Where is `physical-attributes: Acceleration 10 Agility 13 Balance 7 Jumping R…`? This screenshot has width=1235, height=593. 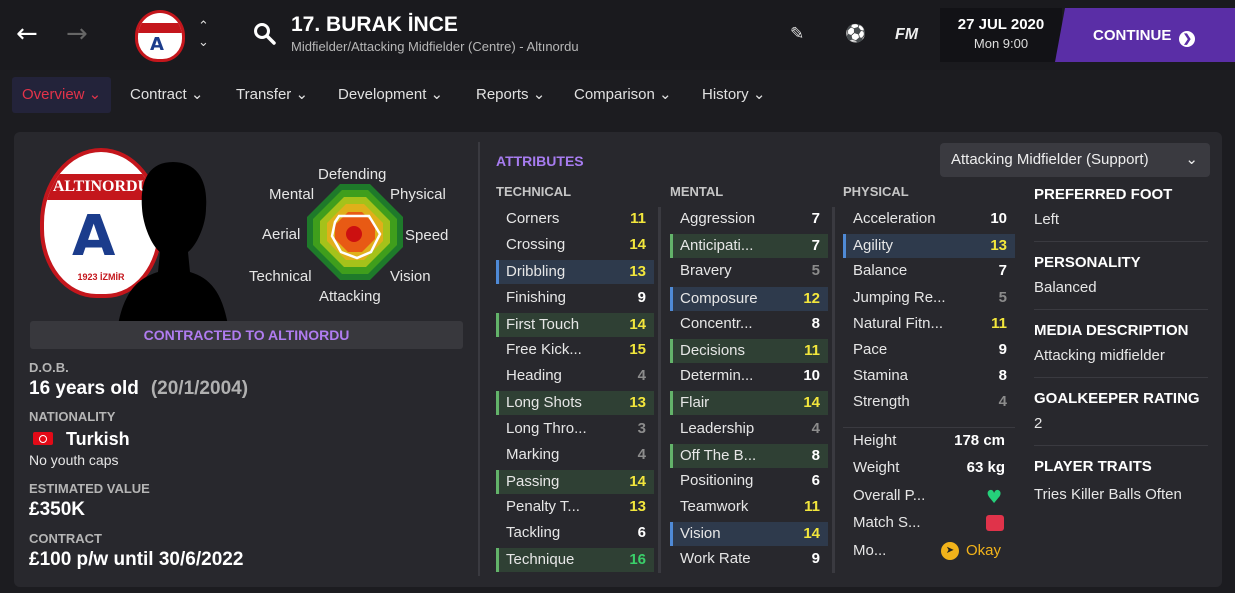 physical-attributes: Acceleration 10 Agility 13 Balance 7 Jumping R… is located at coordinates (929, 312).